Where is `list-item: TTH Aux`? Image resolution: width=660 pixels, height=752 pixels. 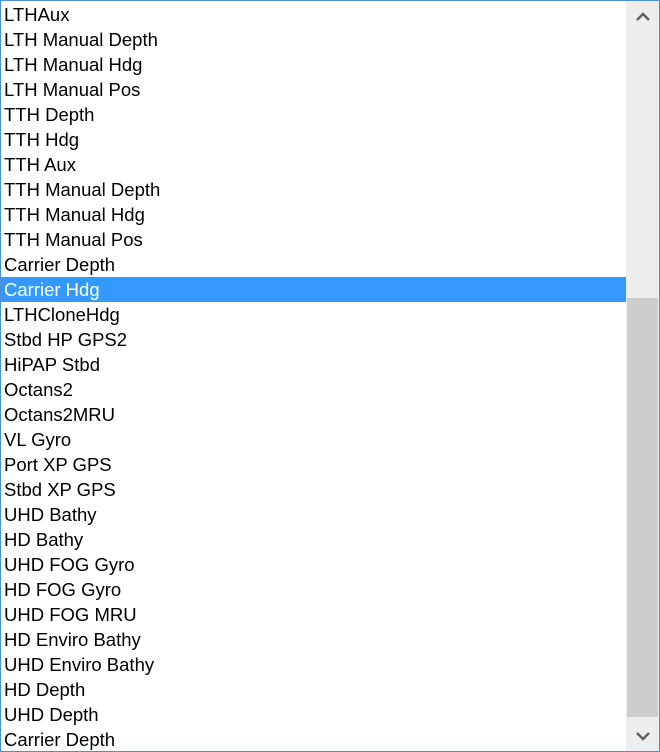 list-item: TTH Aux is located at coordinates (313, 164).